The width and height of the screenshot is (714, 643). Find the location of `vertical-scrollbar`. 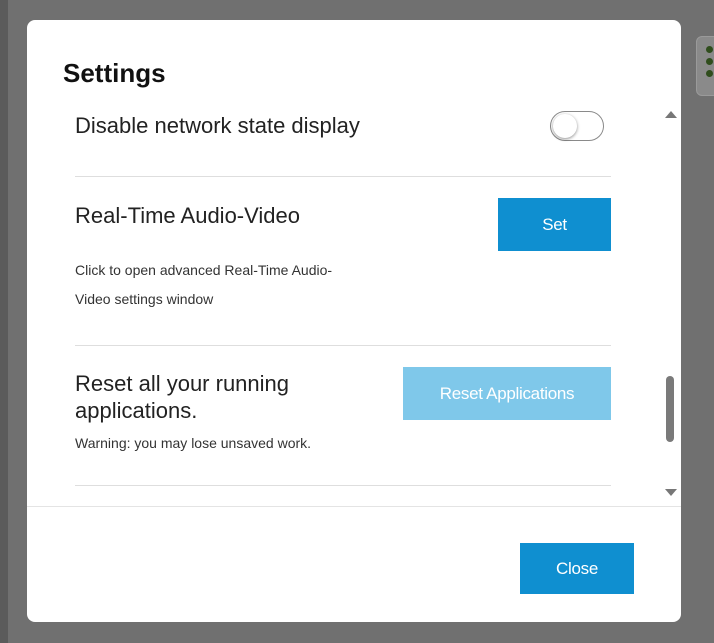

vertical-scrollbar is located at coordinates (671, 302).